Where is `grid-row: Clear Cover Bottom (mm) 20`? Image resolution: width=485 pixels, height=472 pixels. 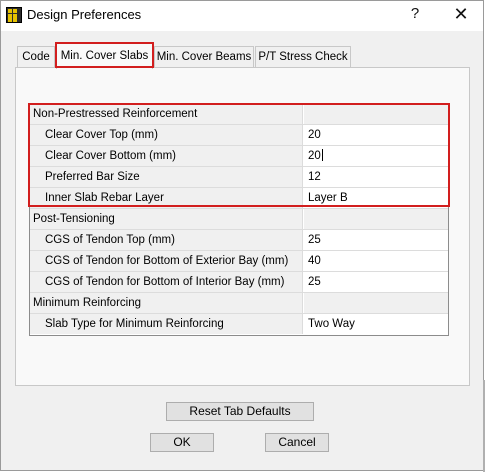
grid-row: Clear Cover Bottom (mm) 20 is located at coordinates (239, 156).